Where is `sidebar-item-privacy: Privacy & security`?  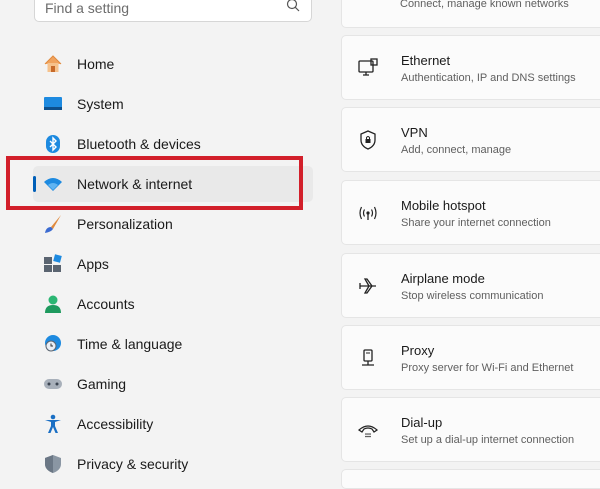
sidebar-item-privacy: Privacy & security is located at coordinates (173, 464).